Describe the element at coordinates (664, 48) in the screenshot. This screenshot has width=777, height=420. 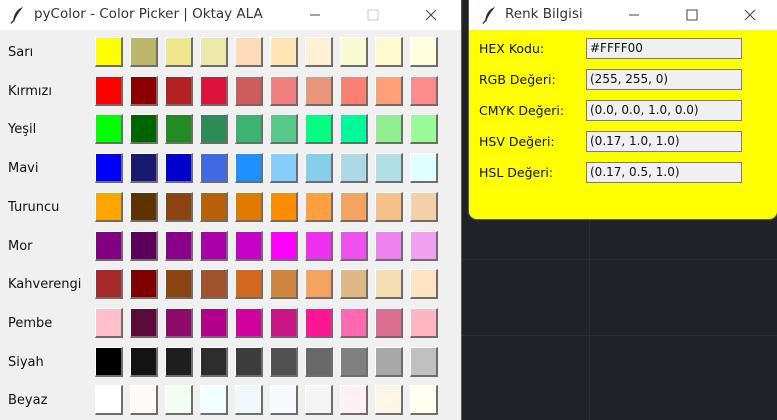
I see `hex-field: #FFFF00` at that location.